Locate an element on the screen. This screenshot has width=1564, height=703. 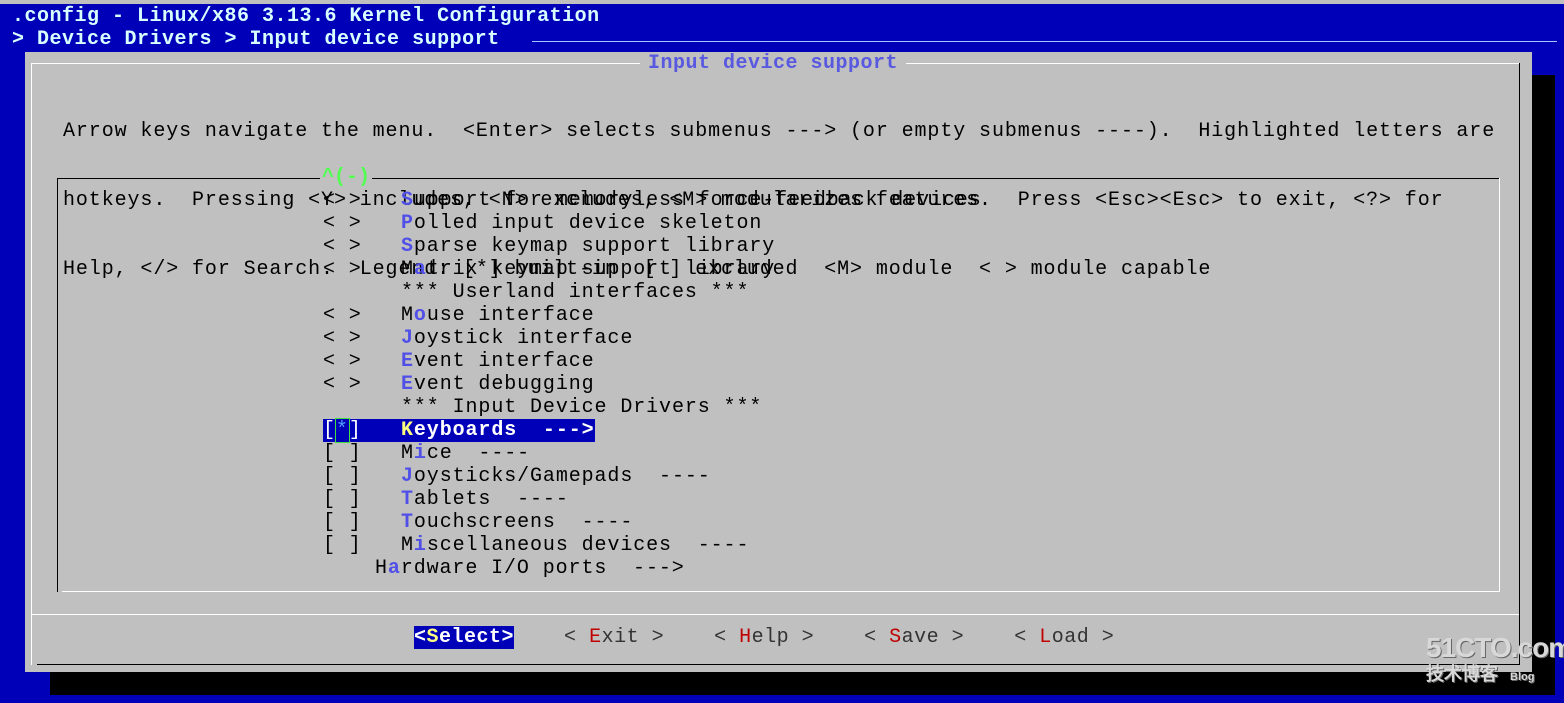
item-label-prefix: *** Input Device Drivers *** is located at coordinates (582, 407).